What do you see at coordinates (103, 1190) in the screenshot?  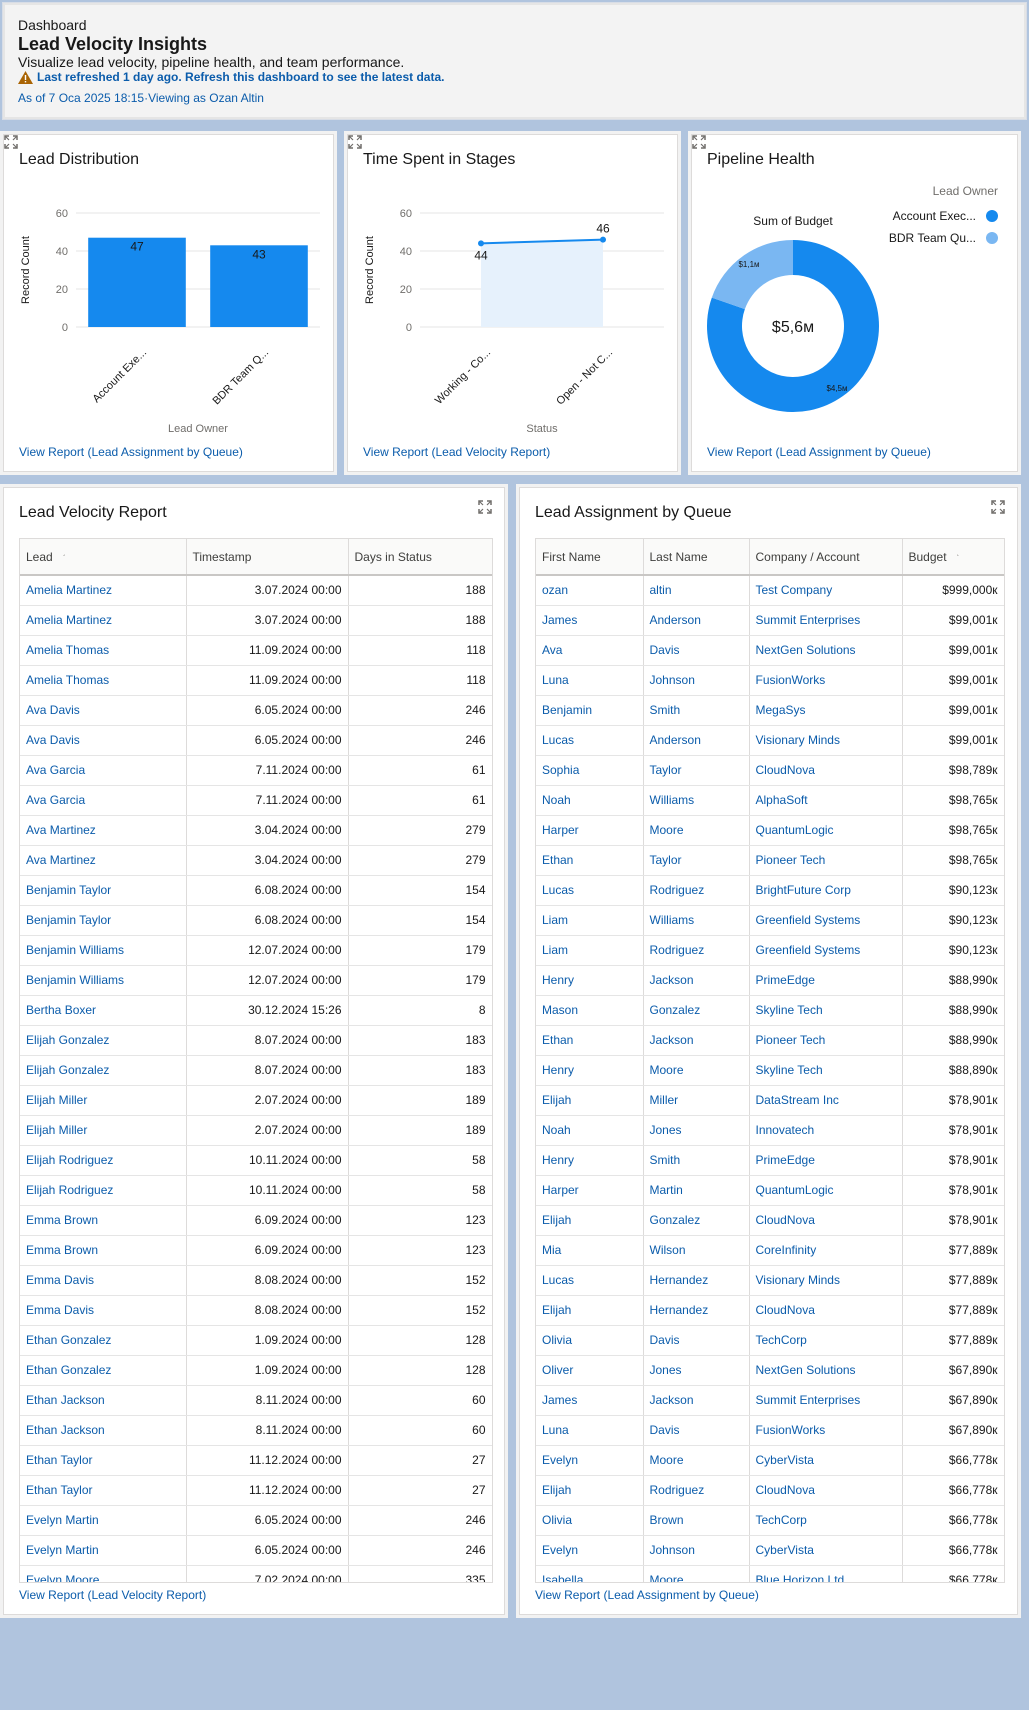 I see `table-cell-link: Elijah Rodriguez` at bounding box center [103, 1190].